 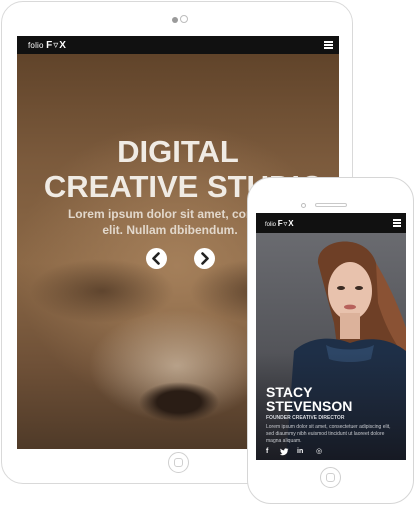 I want to click on phone-camera, so click(x=303, y=205).